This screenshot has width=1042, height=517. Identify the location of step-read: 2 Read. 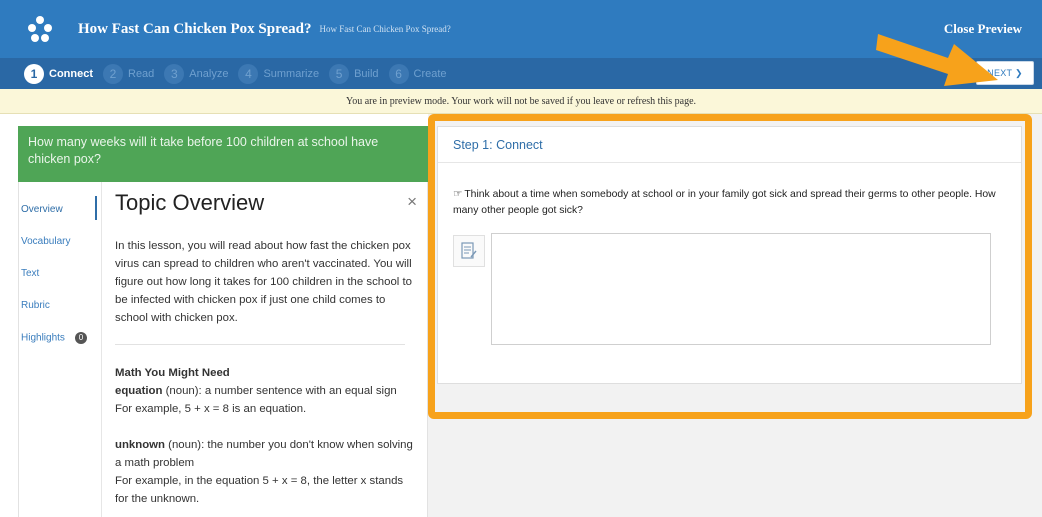
(129, 73).